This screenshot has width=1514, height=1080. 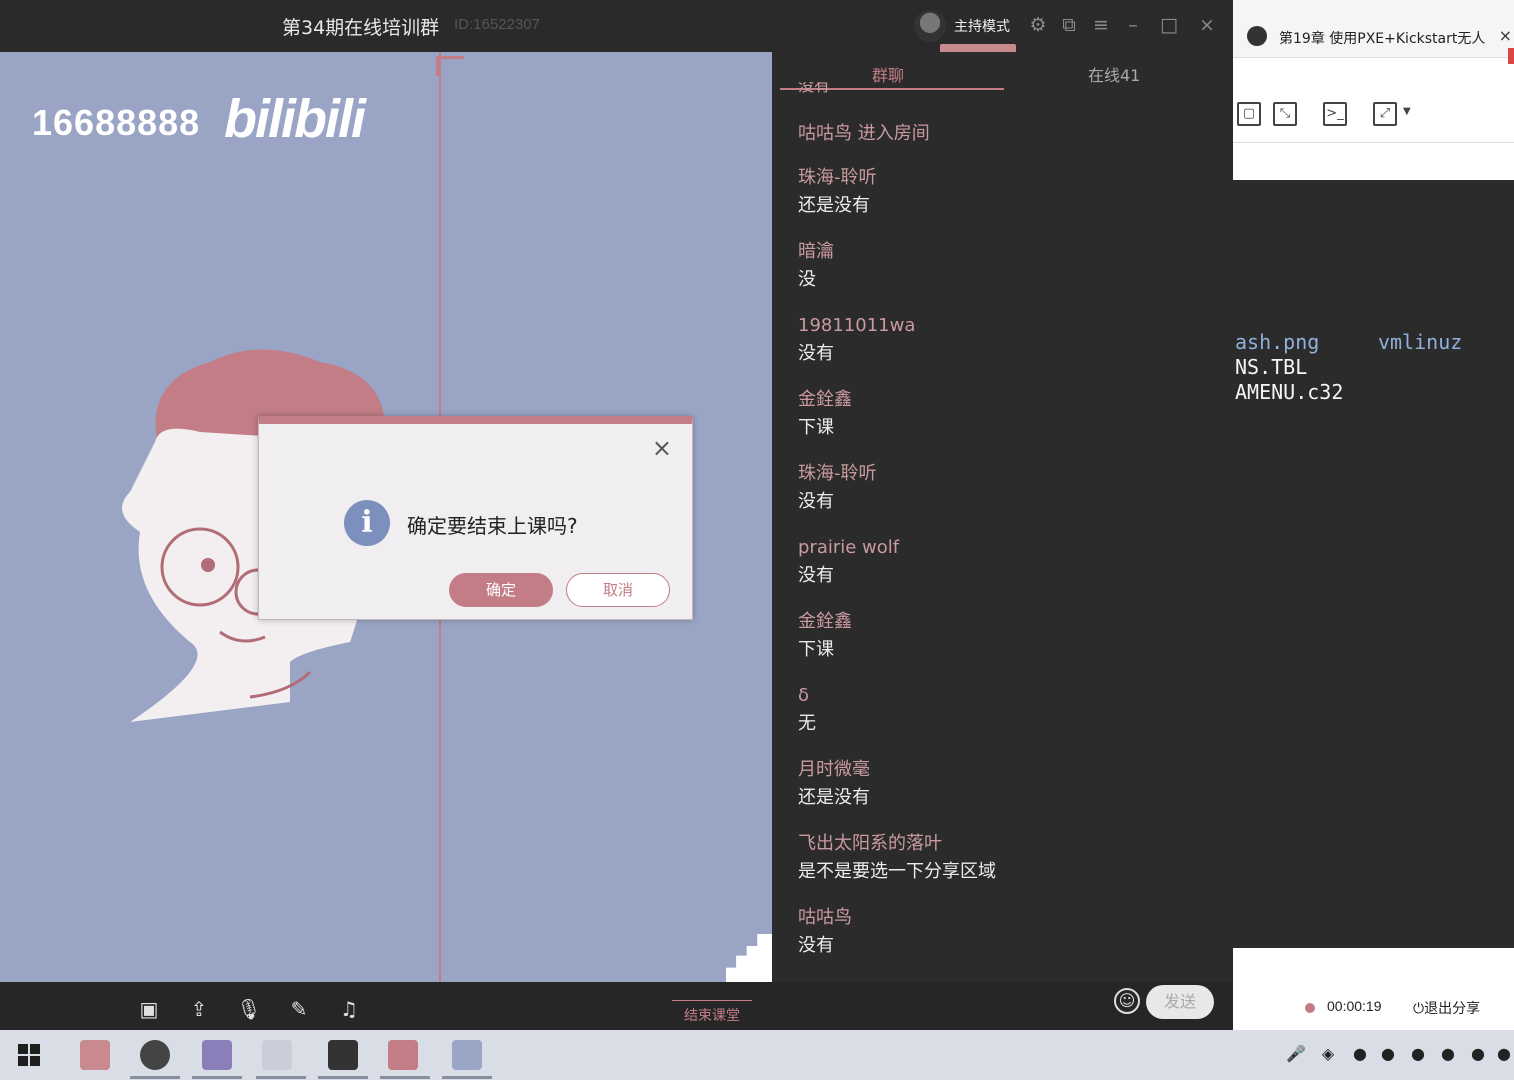 What do you see at coordinates (1127, 1001) in the screenshot?
I see `emoji-icon: ☺` at bounding box center [1127, 1001].